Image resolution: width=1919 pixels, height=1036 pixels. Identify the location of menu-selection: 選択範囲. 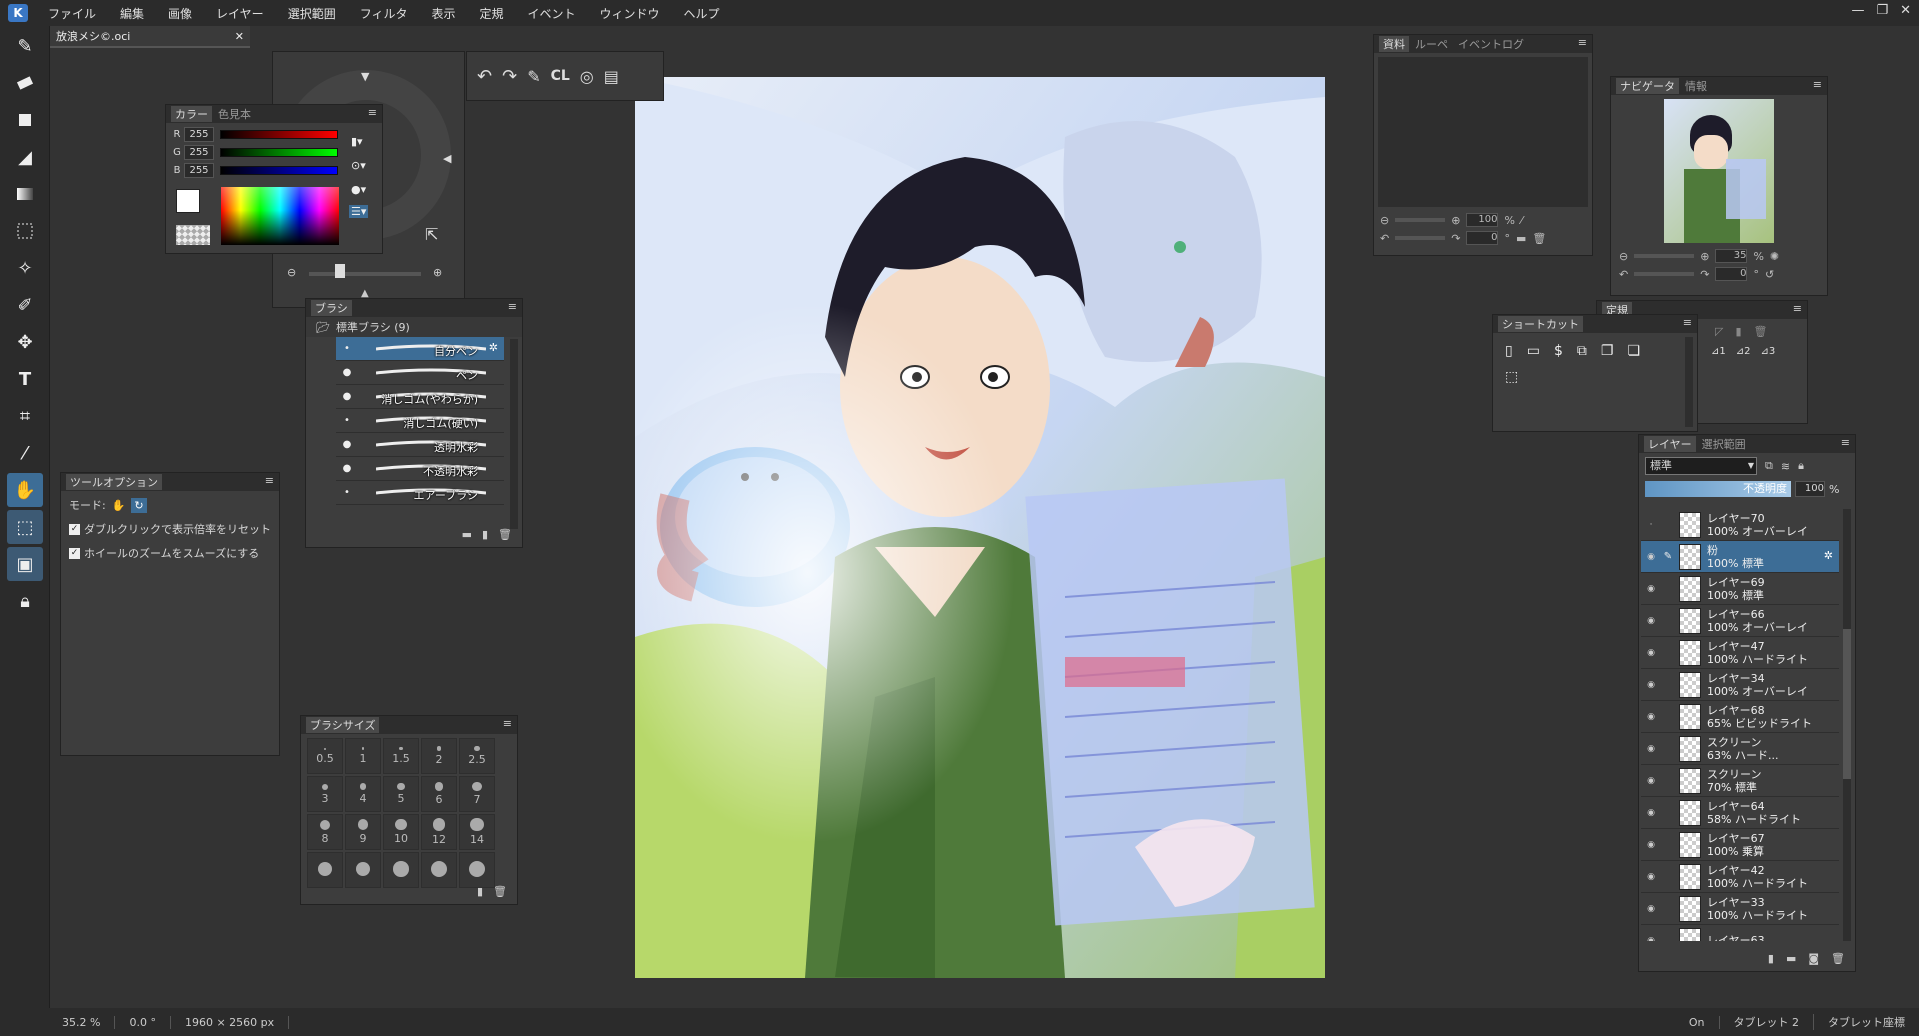
(312, 13).